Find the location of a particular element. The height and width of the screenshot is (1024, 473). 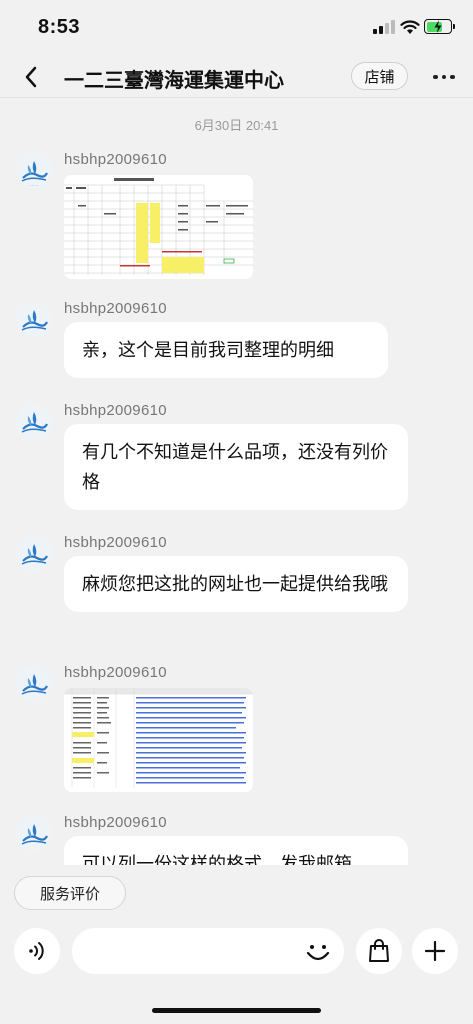

shopping-bag-icon is located at coordinates (379, 950).